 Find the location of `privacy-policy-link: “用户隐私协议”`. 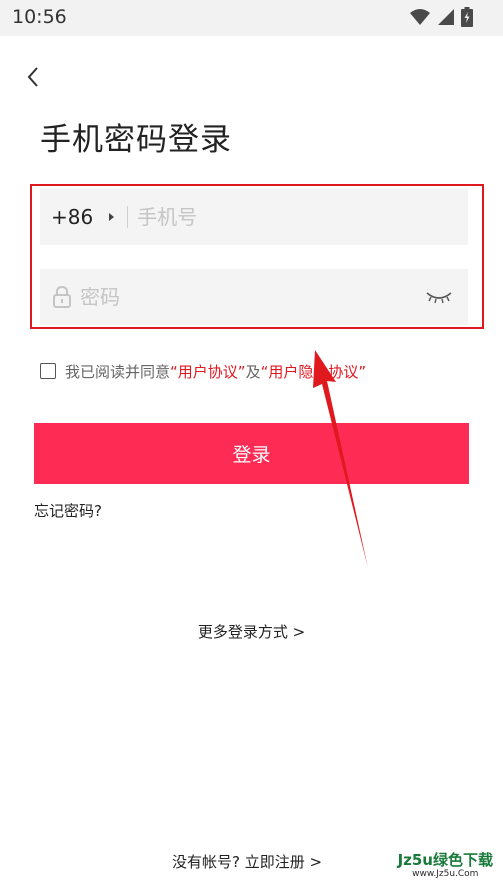

privacy-policy-link: “用户隐私协议” is located at coordinates (314, 372).